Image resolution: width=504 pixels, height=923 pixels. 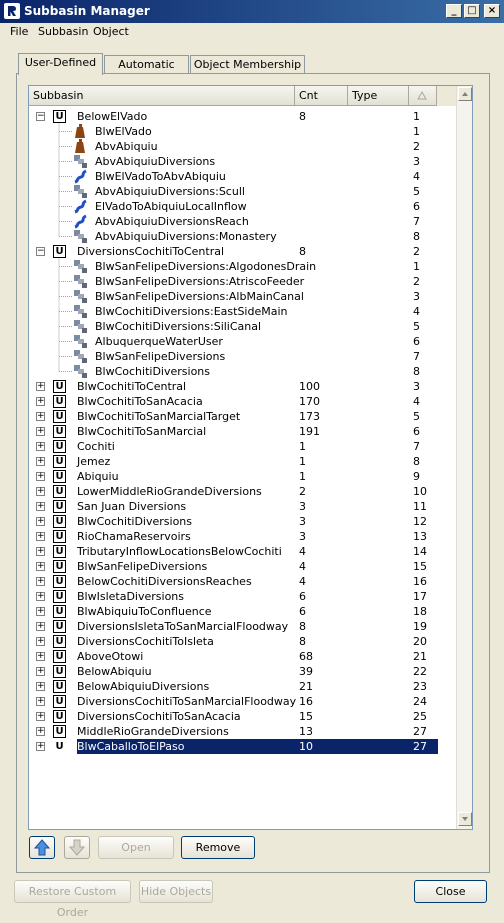 What do you see at coordinates (77, 847) in the screenshot?
I see `move-down-button` at bounding box center [77, 847].